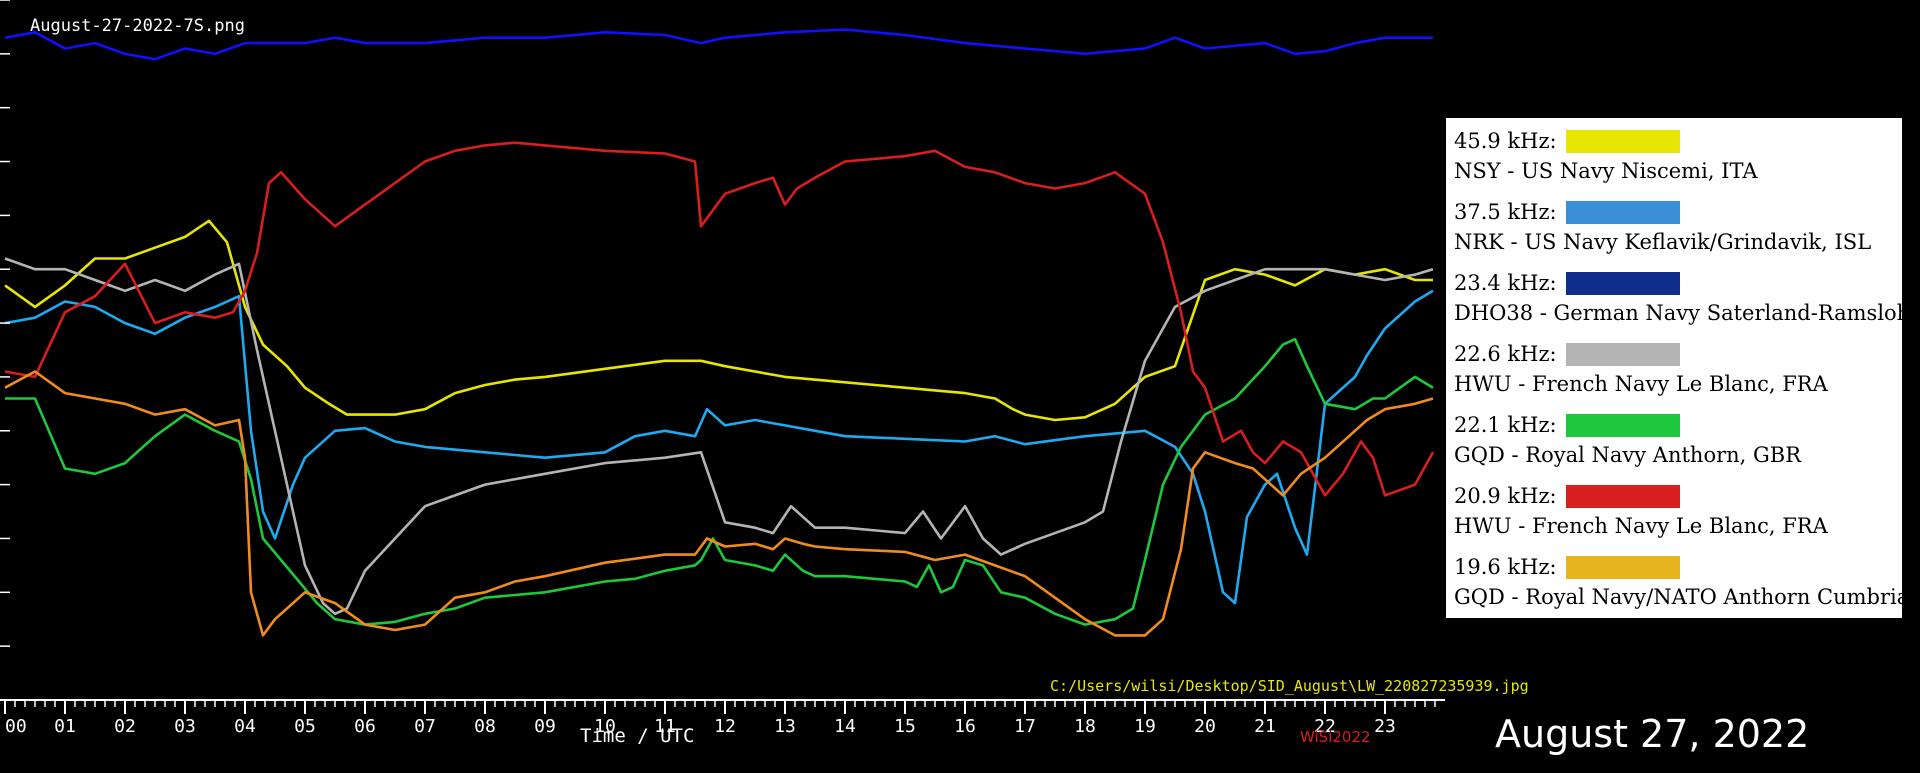  I want to click on legend-row: 20.9 kHz:, so click(1674, 496).